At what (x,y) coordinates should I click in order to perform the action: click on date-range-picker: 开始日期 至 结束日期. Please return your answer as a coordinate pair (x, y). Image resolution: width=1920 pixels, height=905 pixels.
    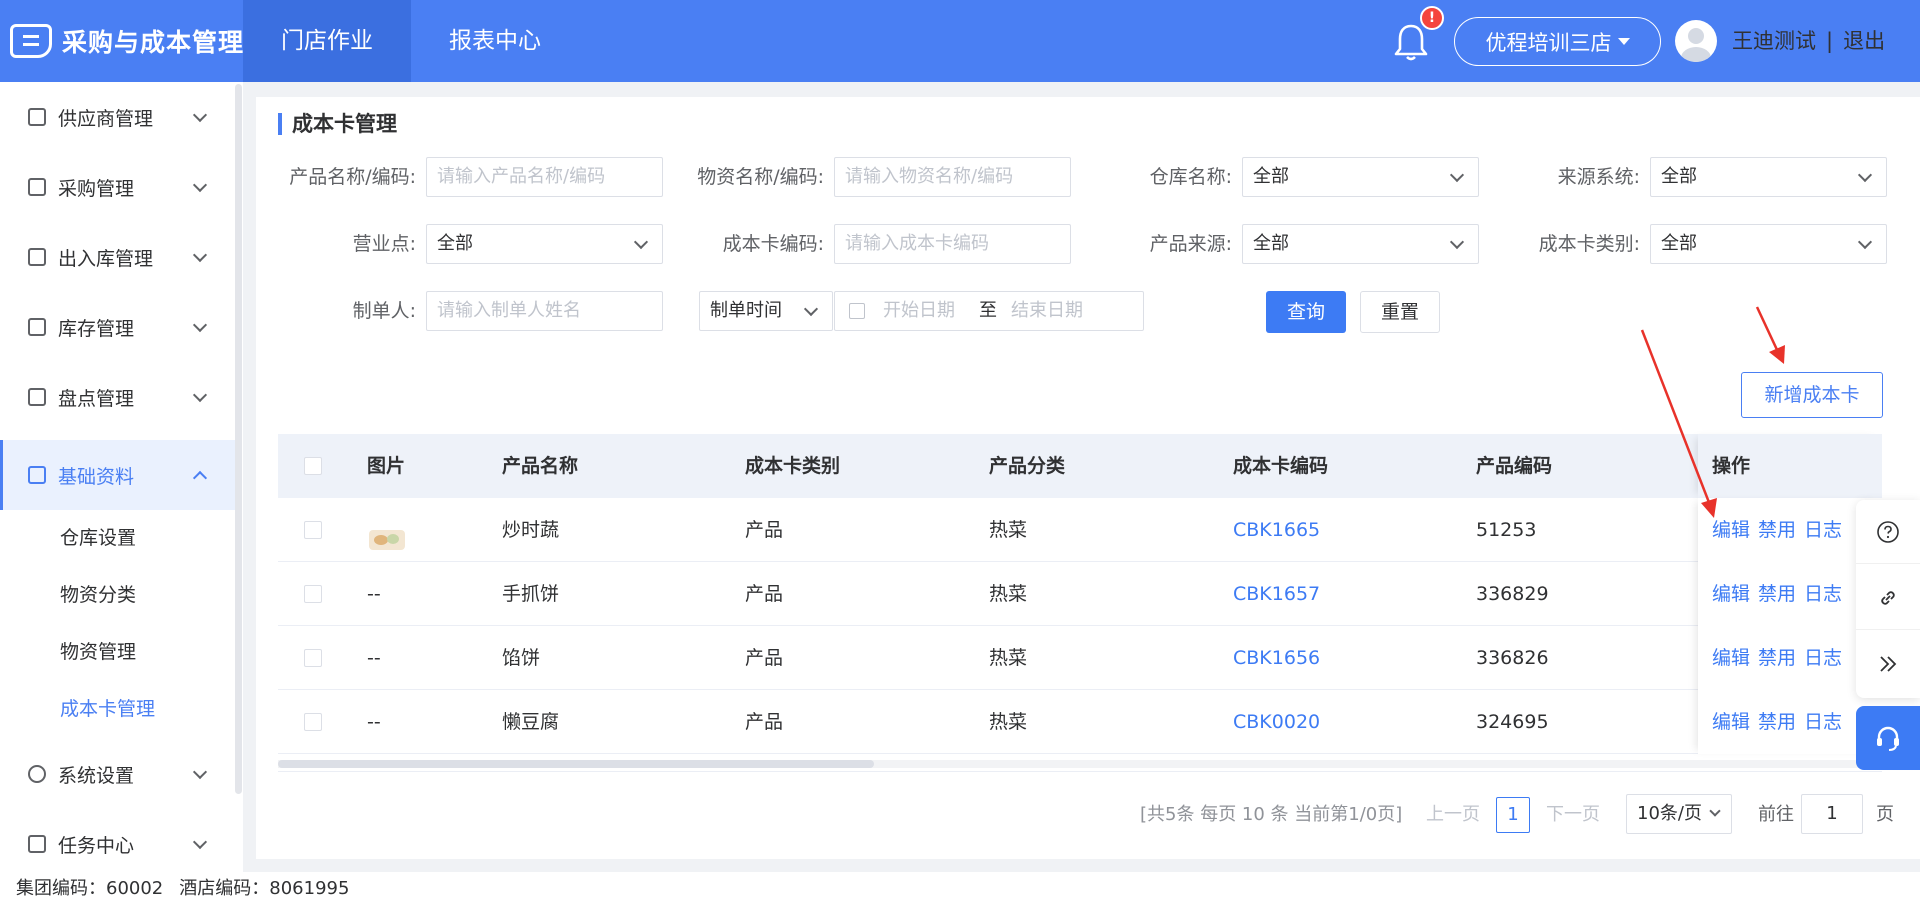
    Looking at the image, I should click on (989, 311).